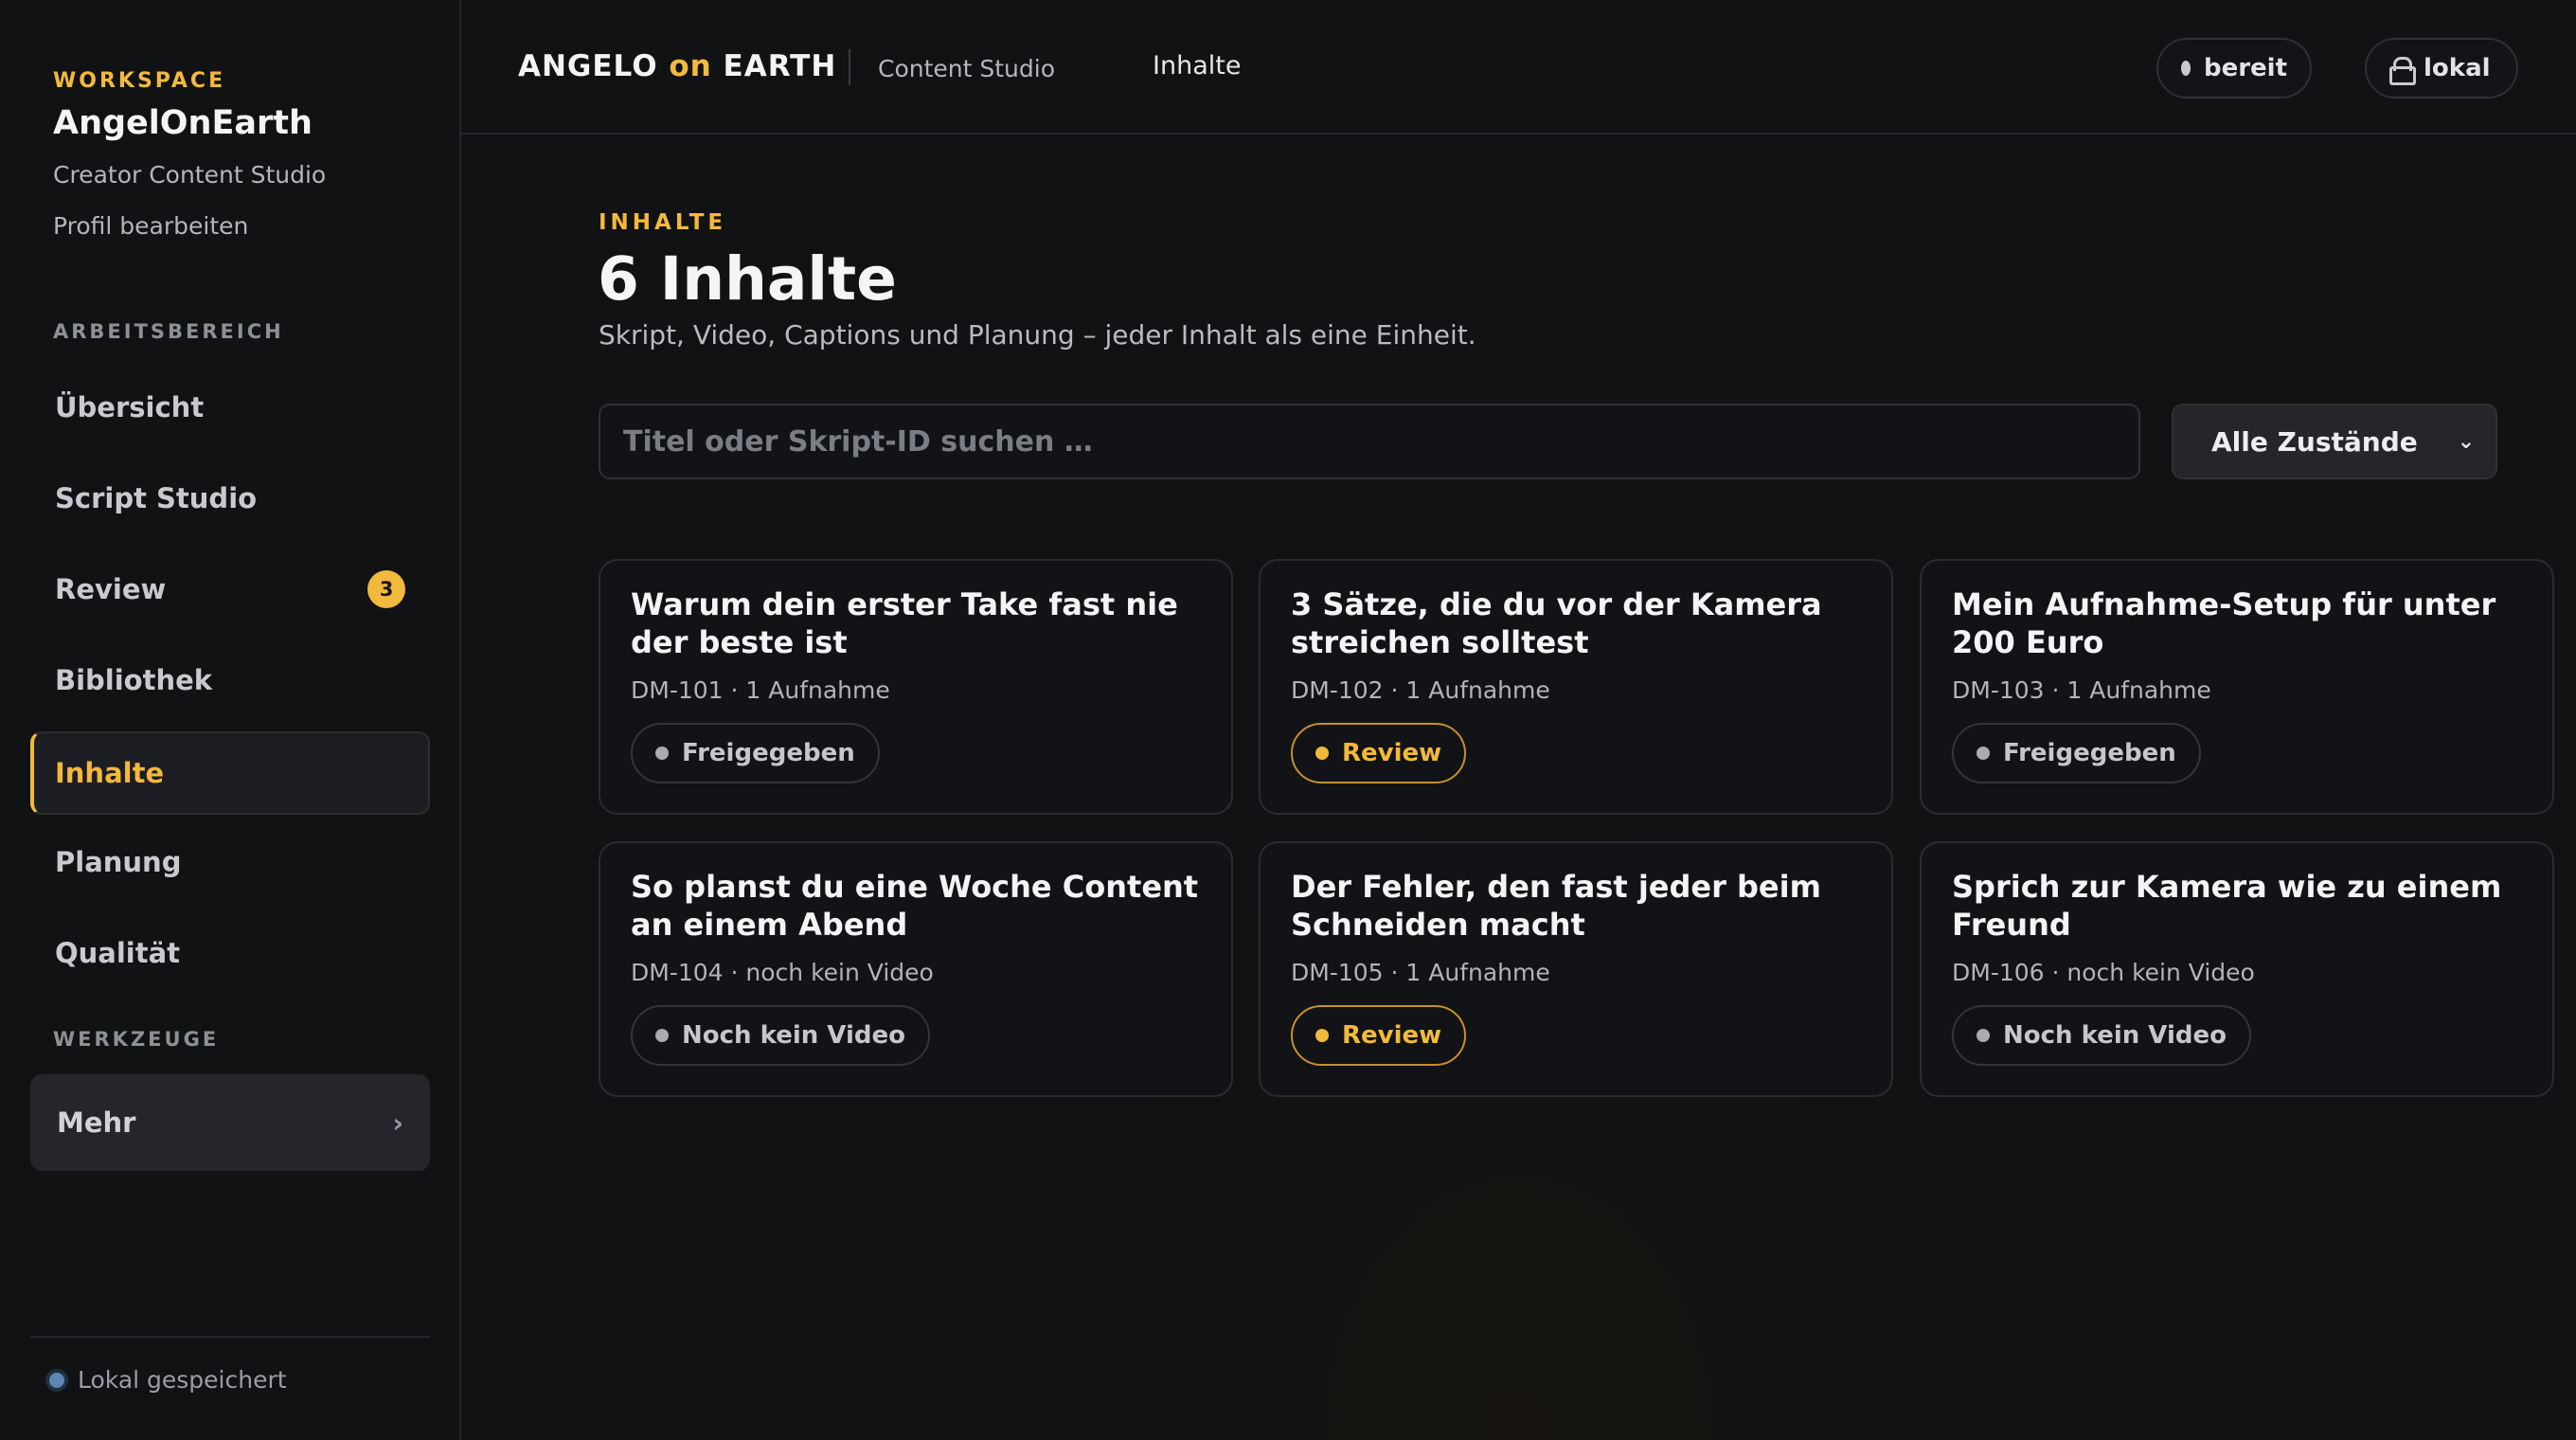 This screenshot has height=1440, width=2576. Describe the element at coordinates (2314, 441) in the screenshot. I see `status-filter-label: Alle Zustände` at that location.